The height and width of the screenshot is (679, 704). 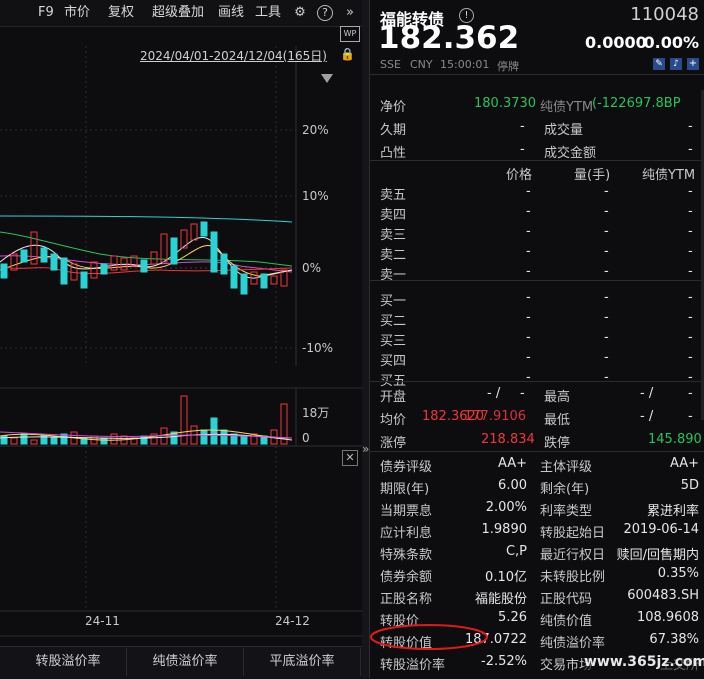 What do you see at coordinates (657, 555) in the screenshot?
I see `bond-info-value: 赎回/回售期内` at bounding box center [657, 555].